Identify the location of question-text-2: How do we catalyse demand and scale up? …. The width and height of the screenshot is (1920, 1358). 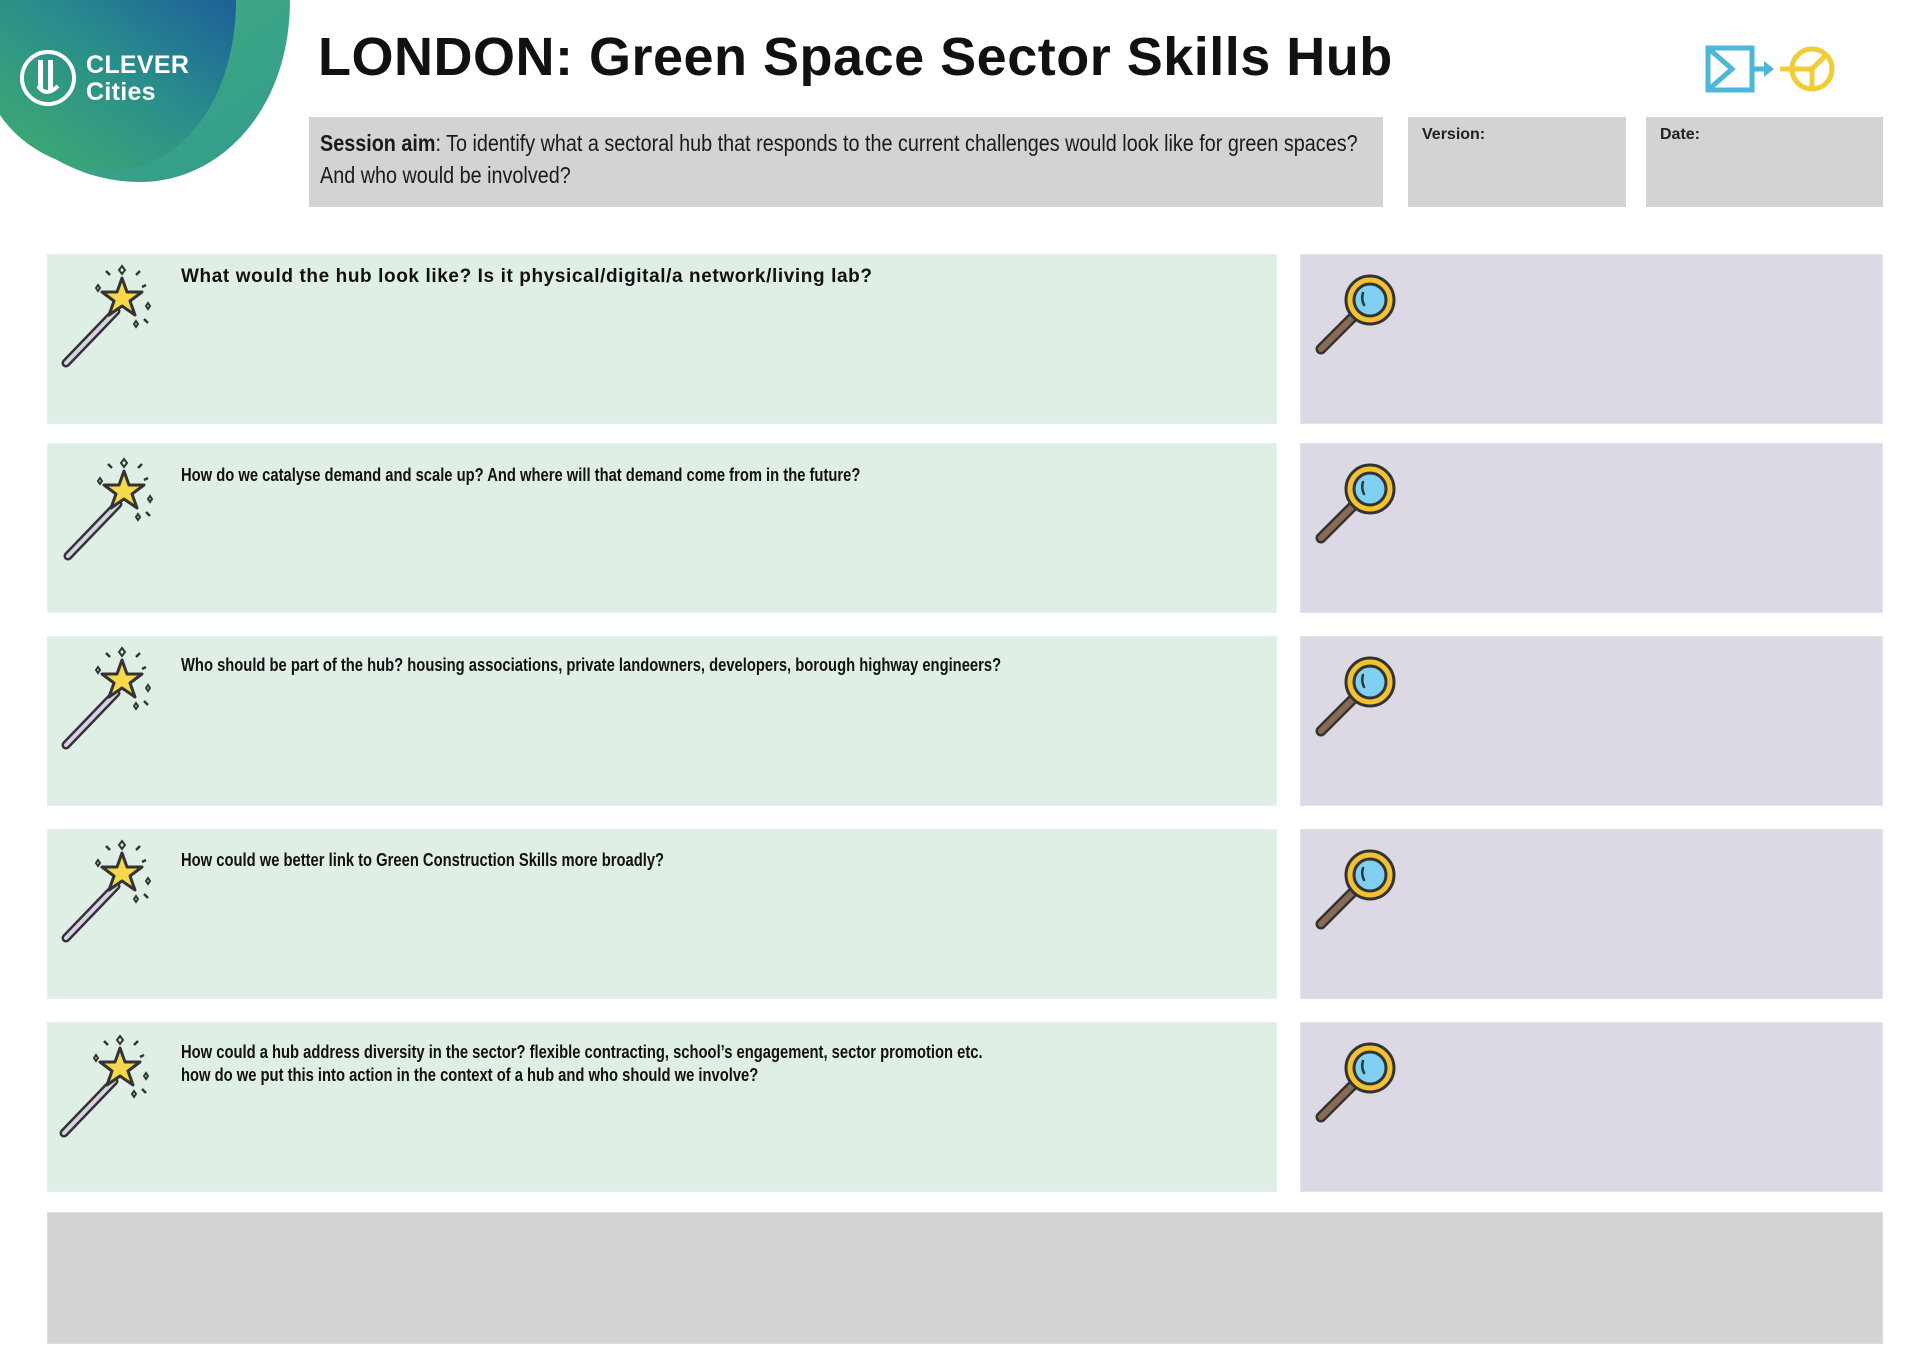
(521, 475).